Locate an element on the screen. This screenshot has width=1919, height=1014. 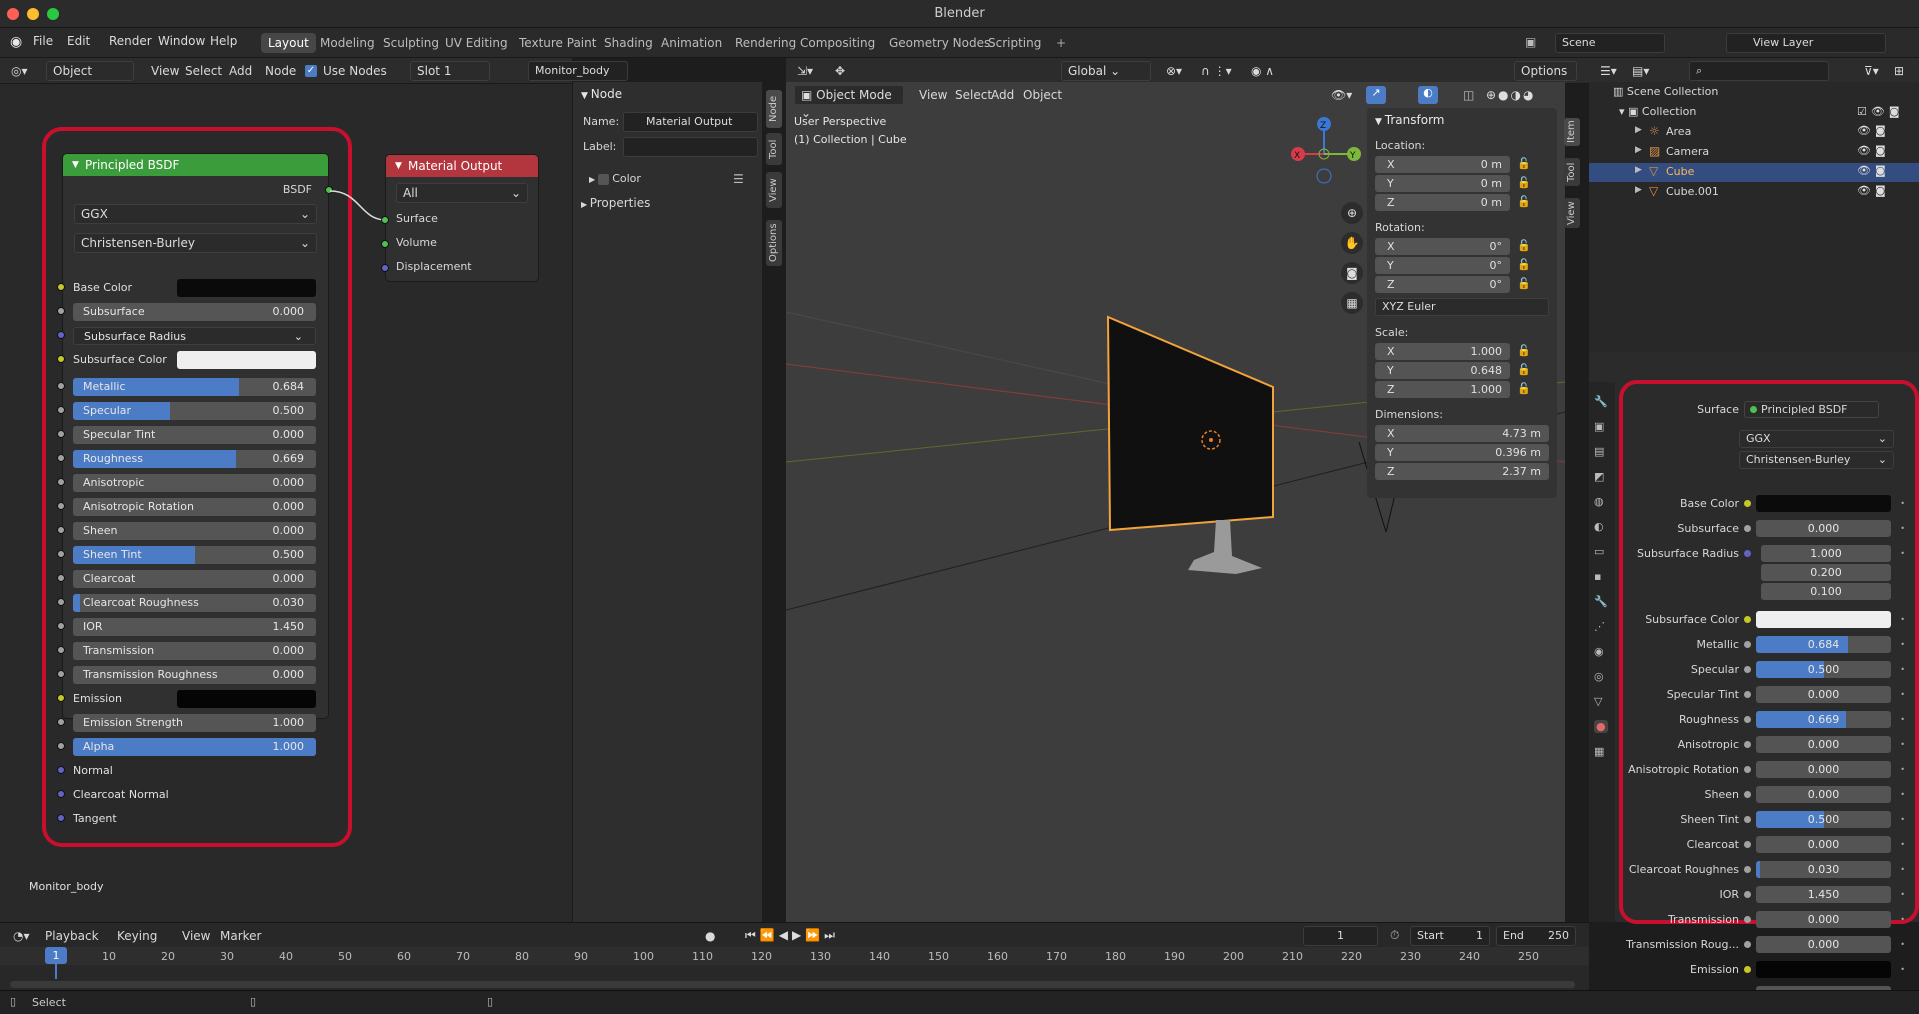
surface-shader-selector: Principled BSDF is located at coordinates (1811, 409).